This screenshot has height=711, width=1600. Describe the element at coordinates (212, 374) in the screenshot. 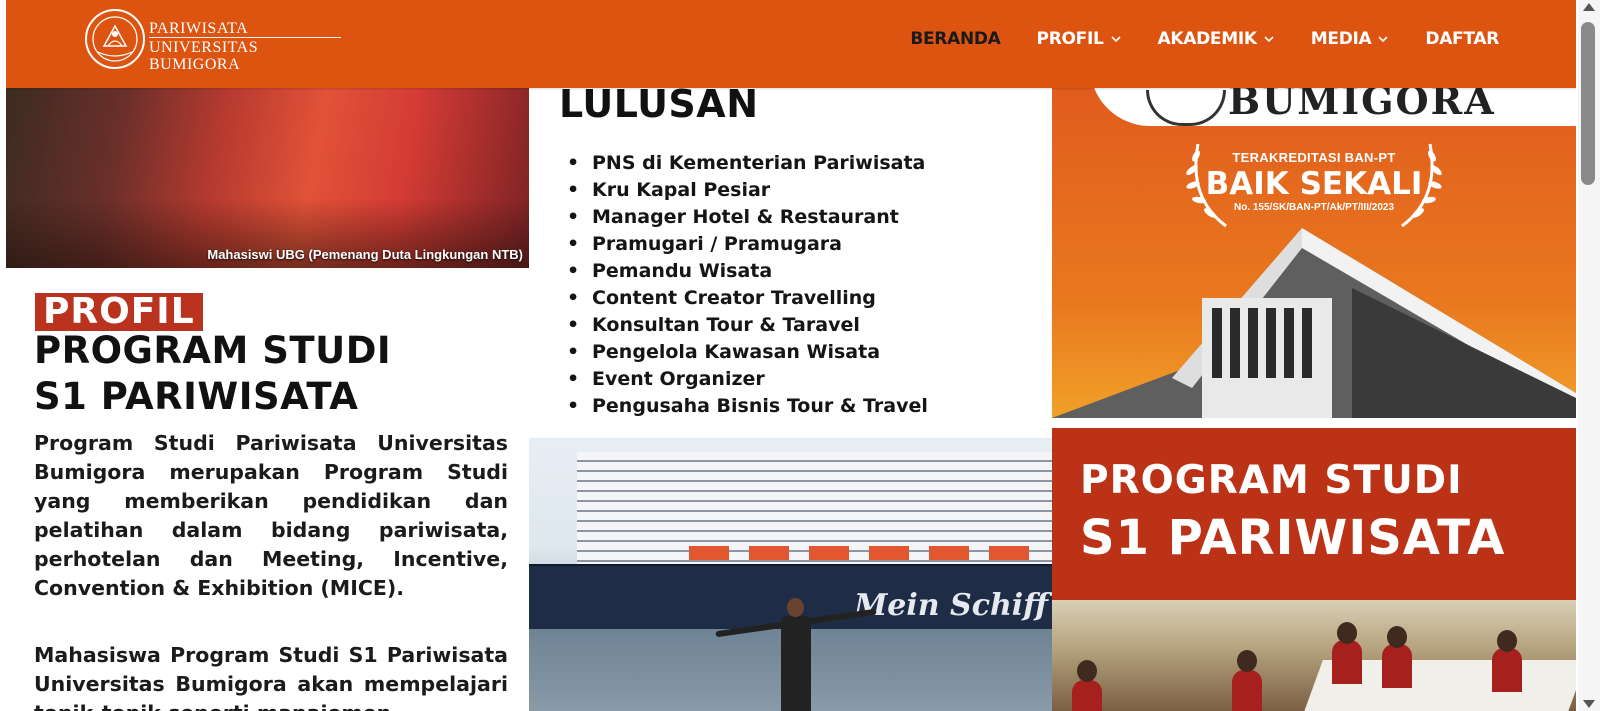

I see `profile-title: PROGRAM STUDI S1 PARIWISATA` at that location.